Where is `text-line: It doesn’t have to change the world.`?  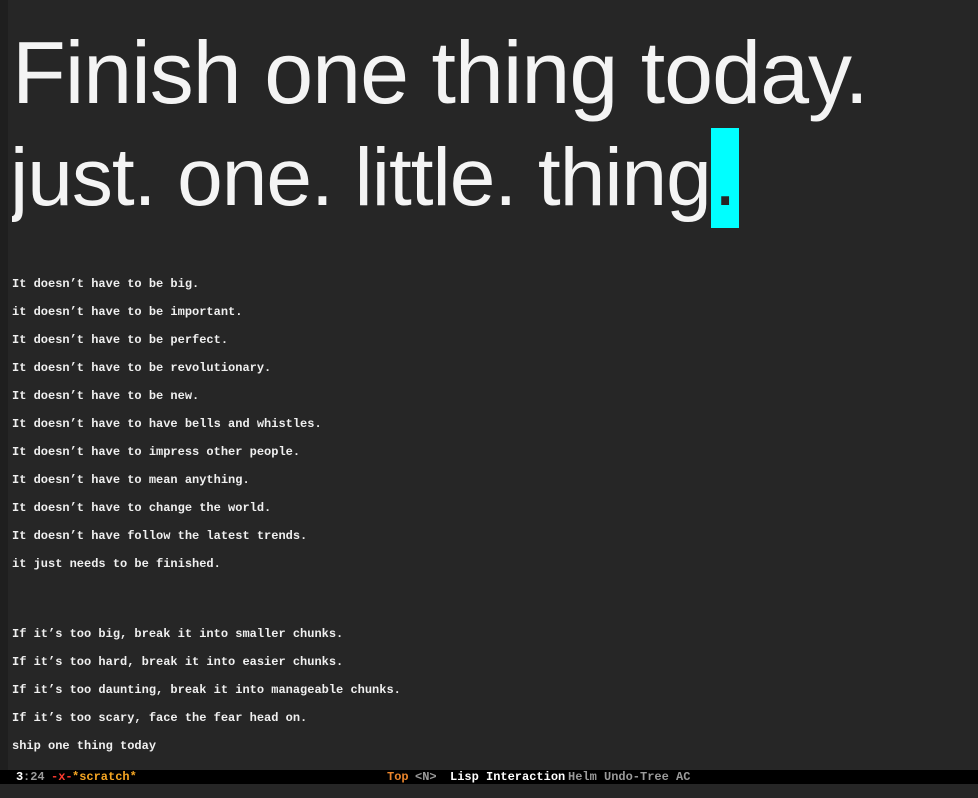
text-line: It doesn’t have to change the world. is located at coordinates (142, 508).